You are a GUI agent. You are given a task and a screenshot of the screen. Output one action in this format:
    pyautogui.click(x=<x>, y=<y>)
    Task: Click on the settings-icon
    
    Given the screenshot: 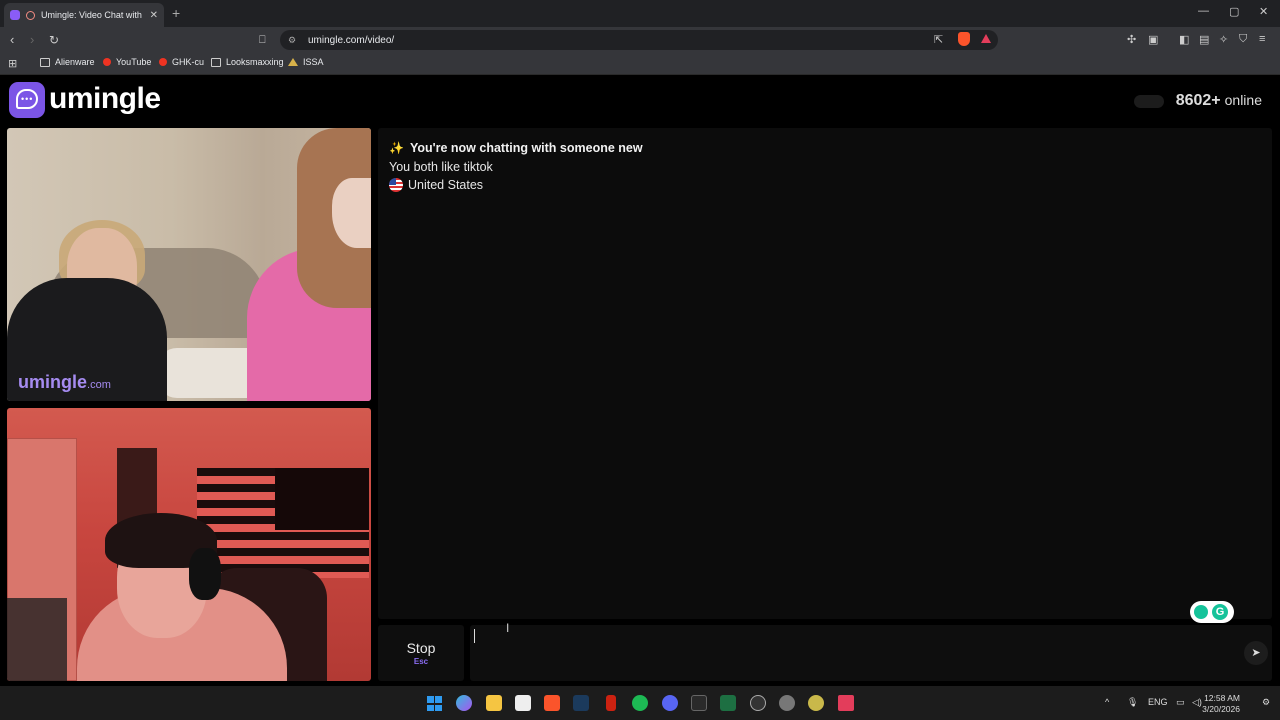 What is the action you would take?
    pyautogui.click(x=787, y=703)
    